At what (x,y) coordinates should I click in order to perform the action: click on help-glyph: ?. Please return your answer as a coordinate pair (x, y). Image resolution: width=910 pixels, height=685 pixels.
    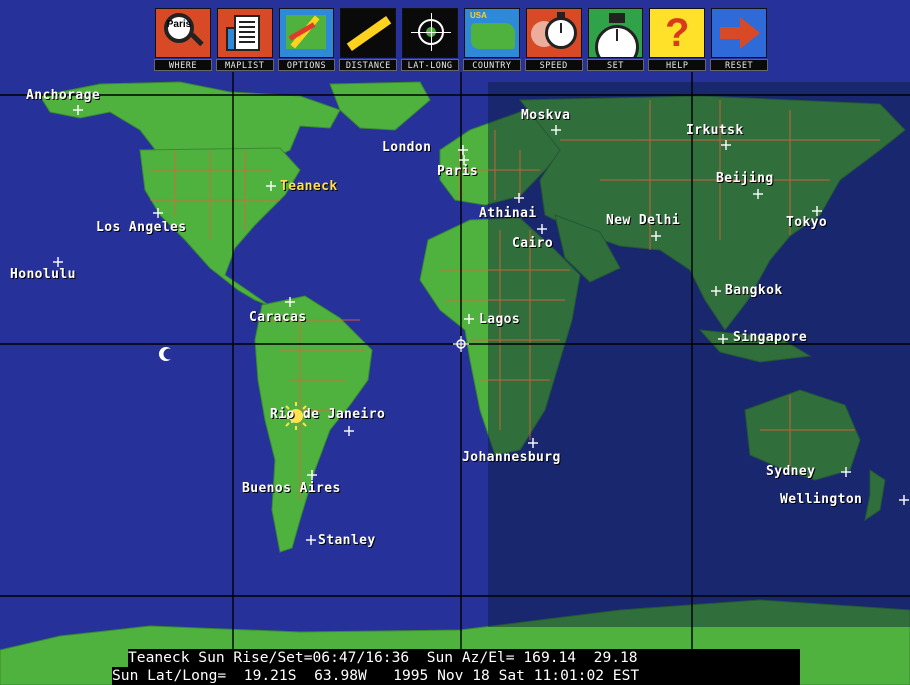
    Looking at the image, I should click on (677, 33).